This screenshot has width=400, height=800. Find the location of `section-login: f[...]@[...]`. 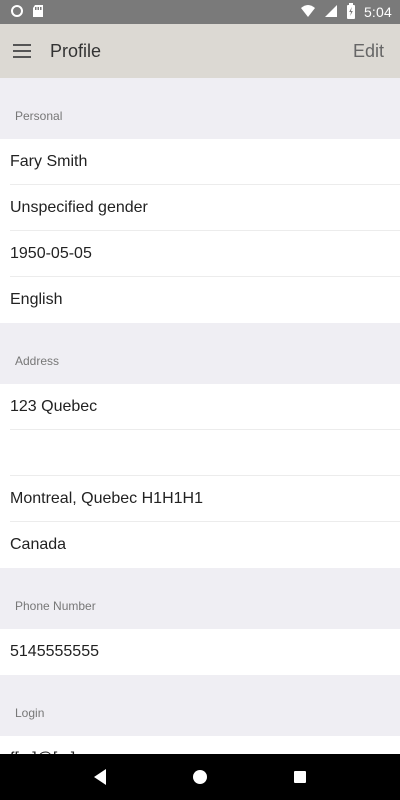

section-login: f[...]@[...] is located at coordinates (200, 745).